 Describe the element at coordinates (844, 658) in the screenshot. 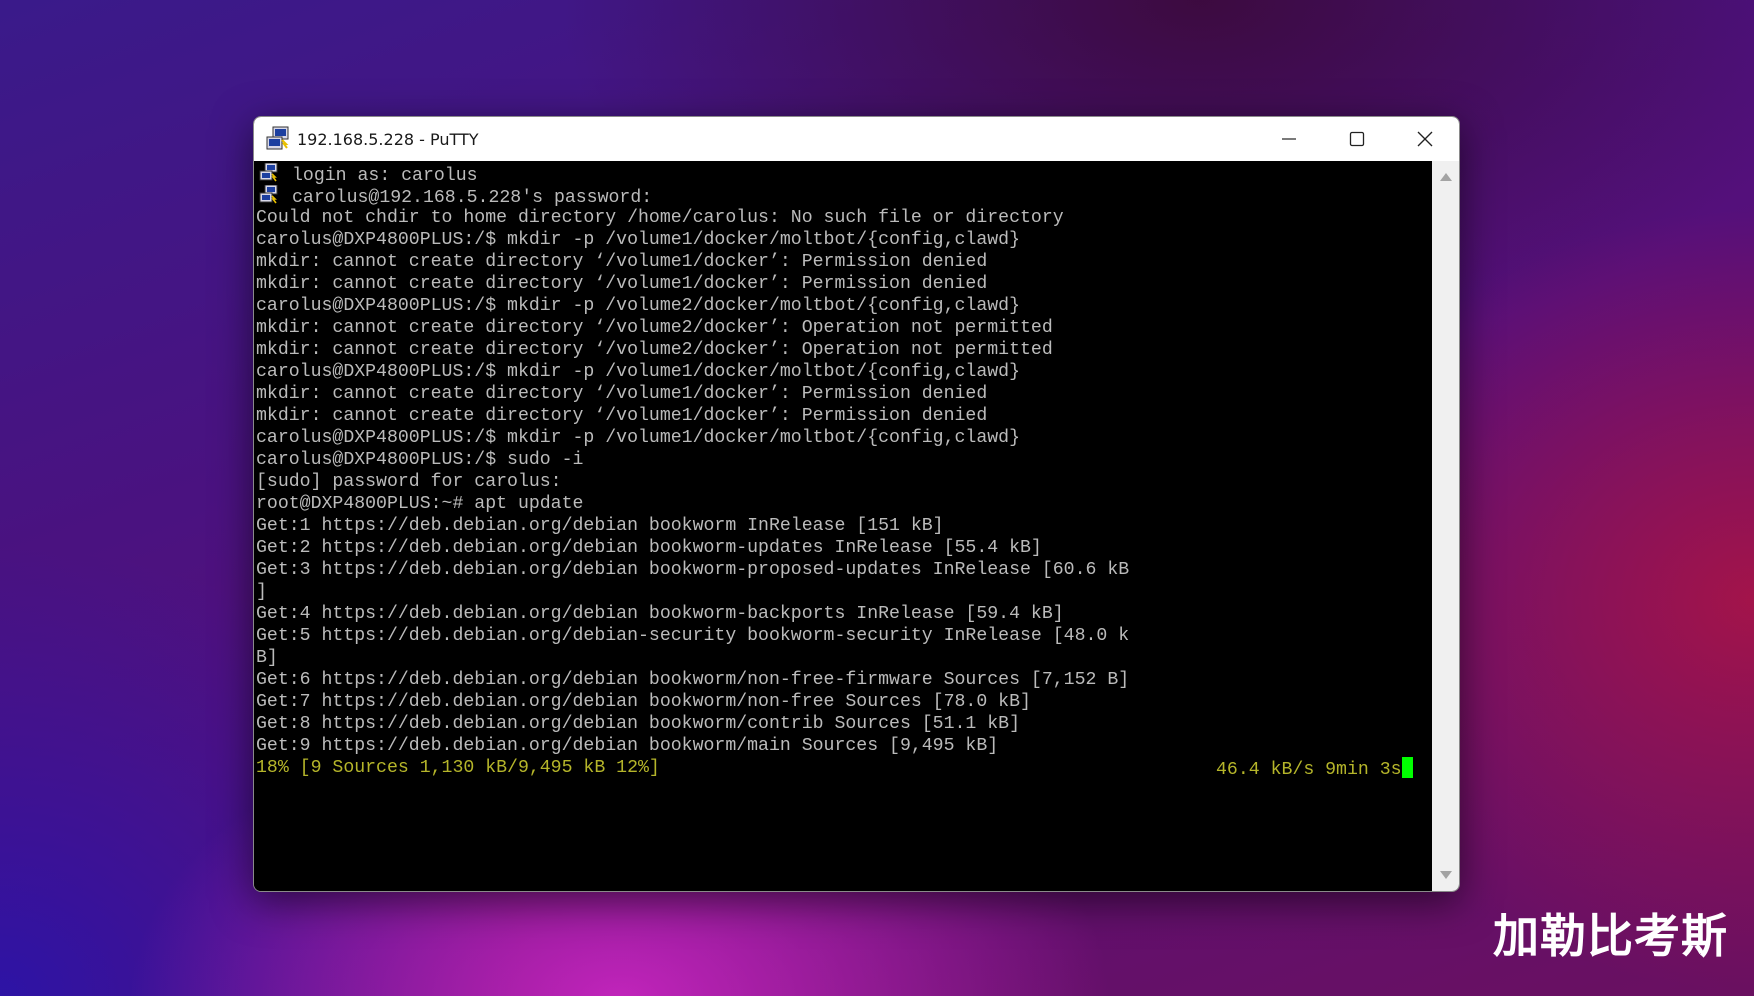

I see `terminal-line: B]` at that location.